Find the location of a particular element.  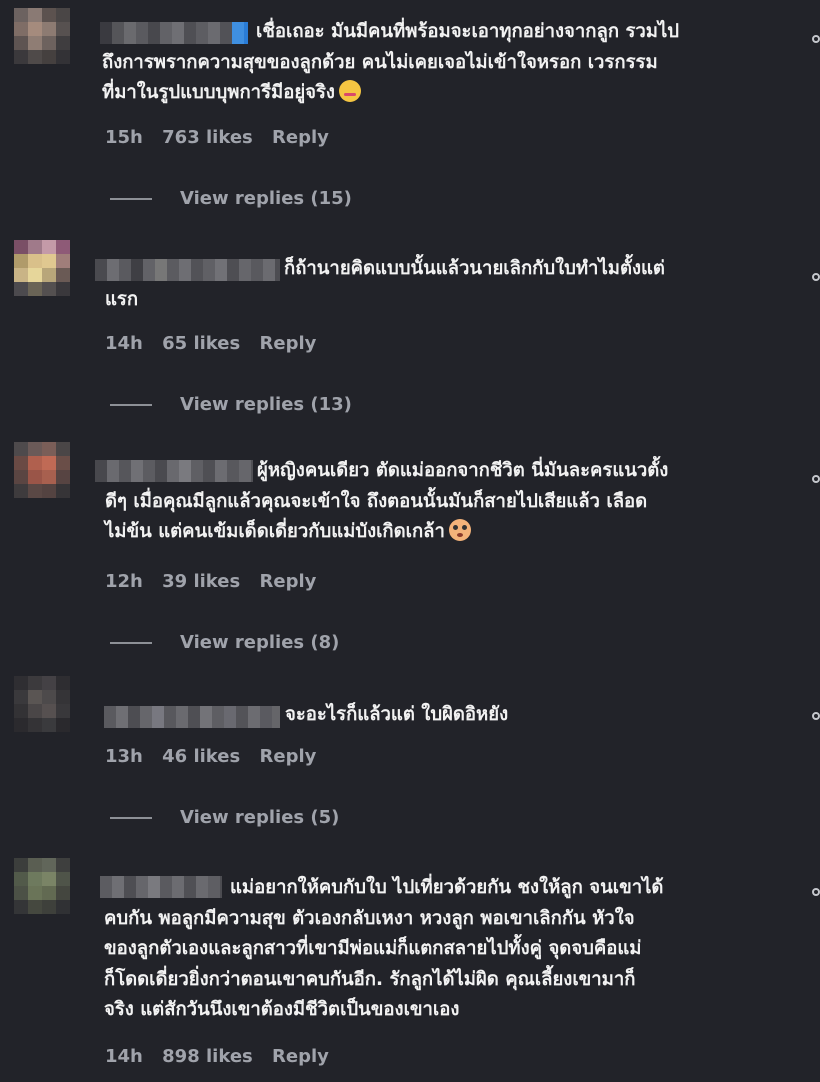

timestamp: 15h is located at coordinates (124, 137).